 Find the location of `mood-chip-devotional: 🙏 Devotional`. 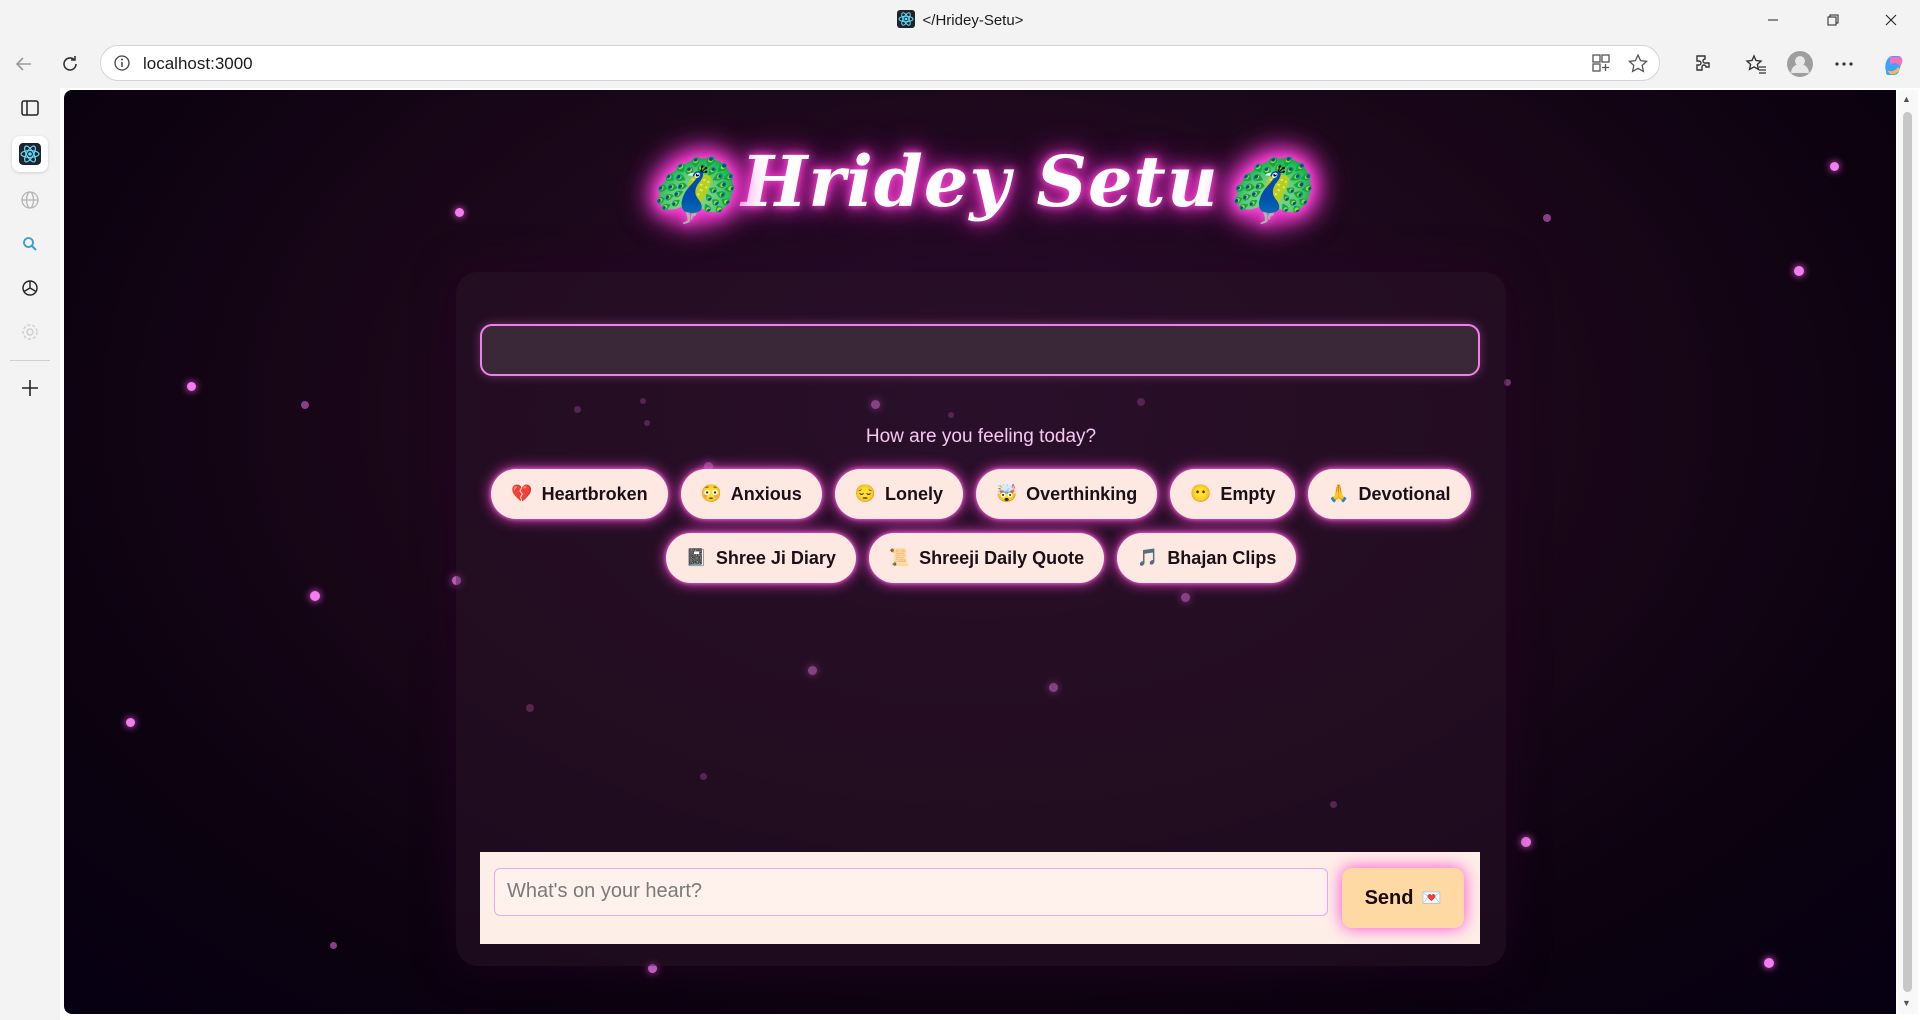

mood-chip-devotional: 🙏 Devotional is located at coordinates (1389, 494).